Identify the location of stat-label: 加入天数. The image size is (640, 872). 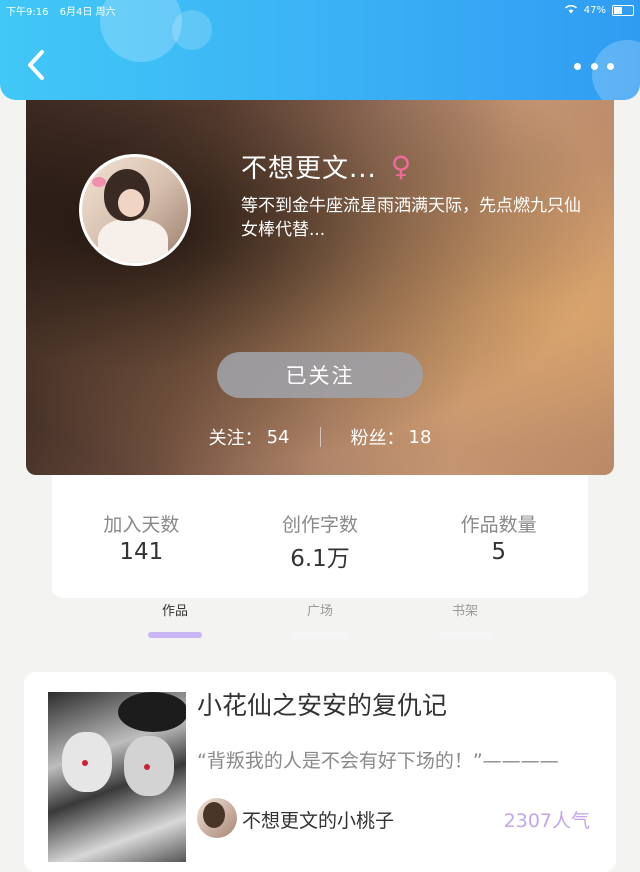
(141, 525).